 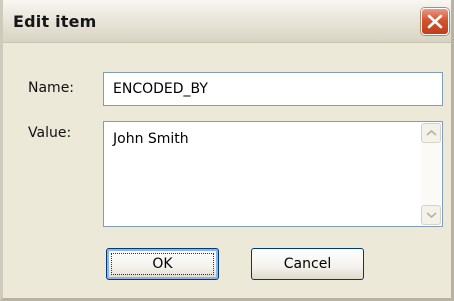 I want to click on chevron-down-icon, so click(x=431, y=215).